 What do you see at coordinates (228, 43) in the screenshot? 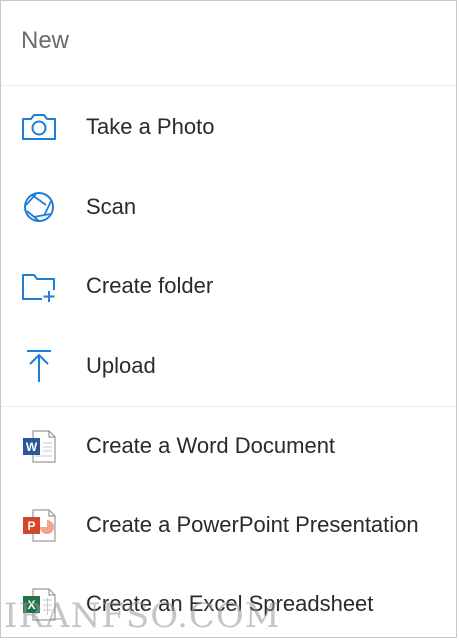
I see `menu-header: New` at bounding box center [228, 43].